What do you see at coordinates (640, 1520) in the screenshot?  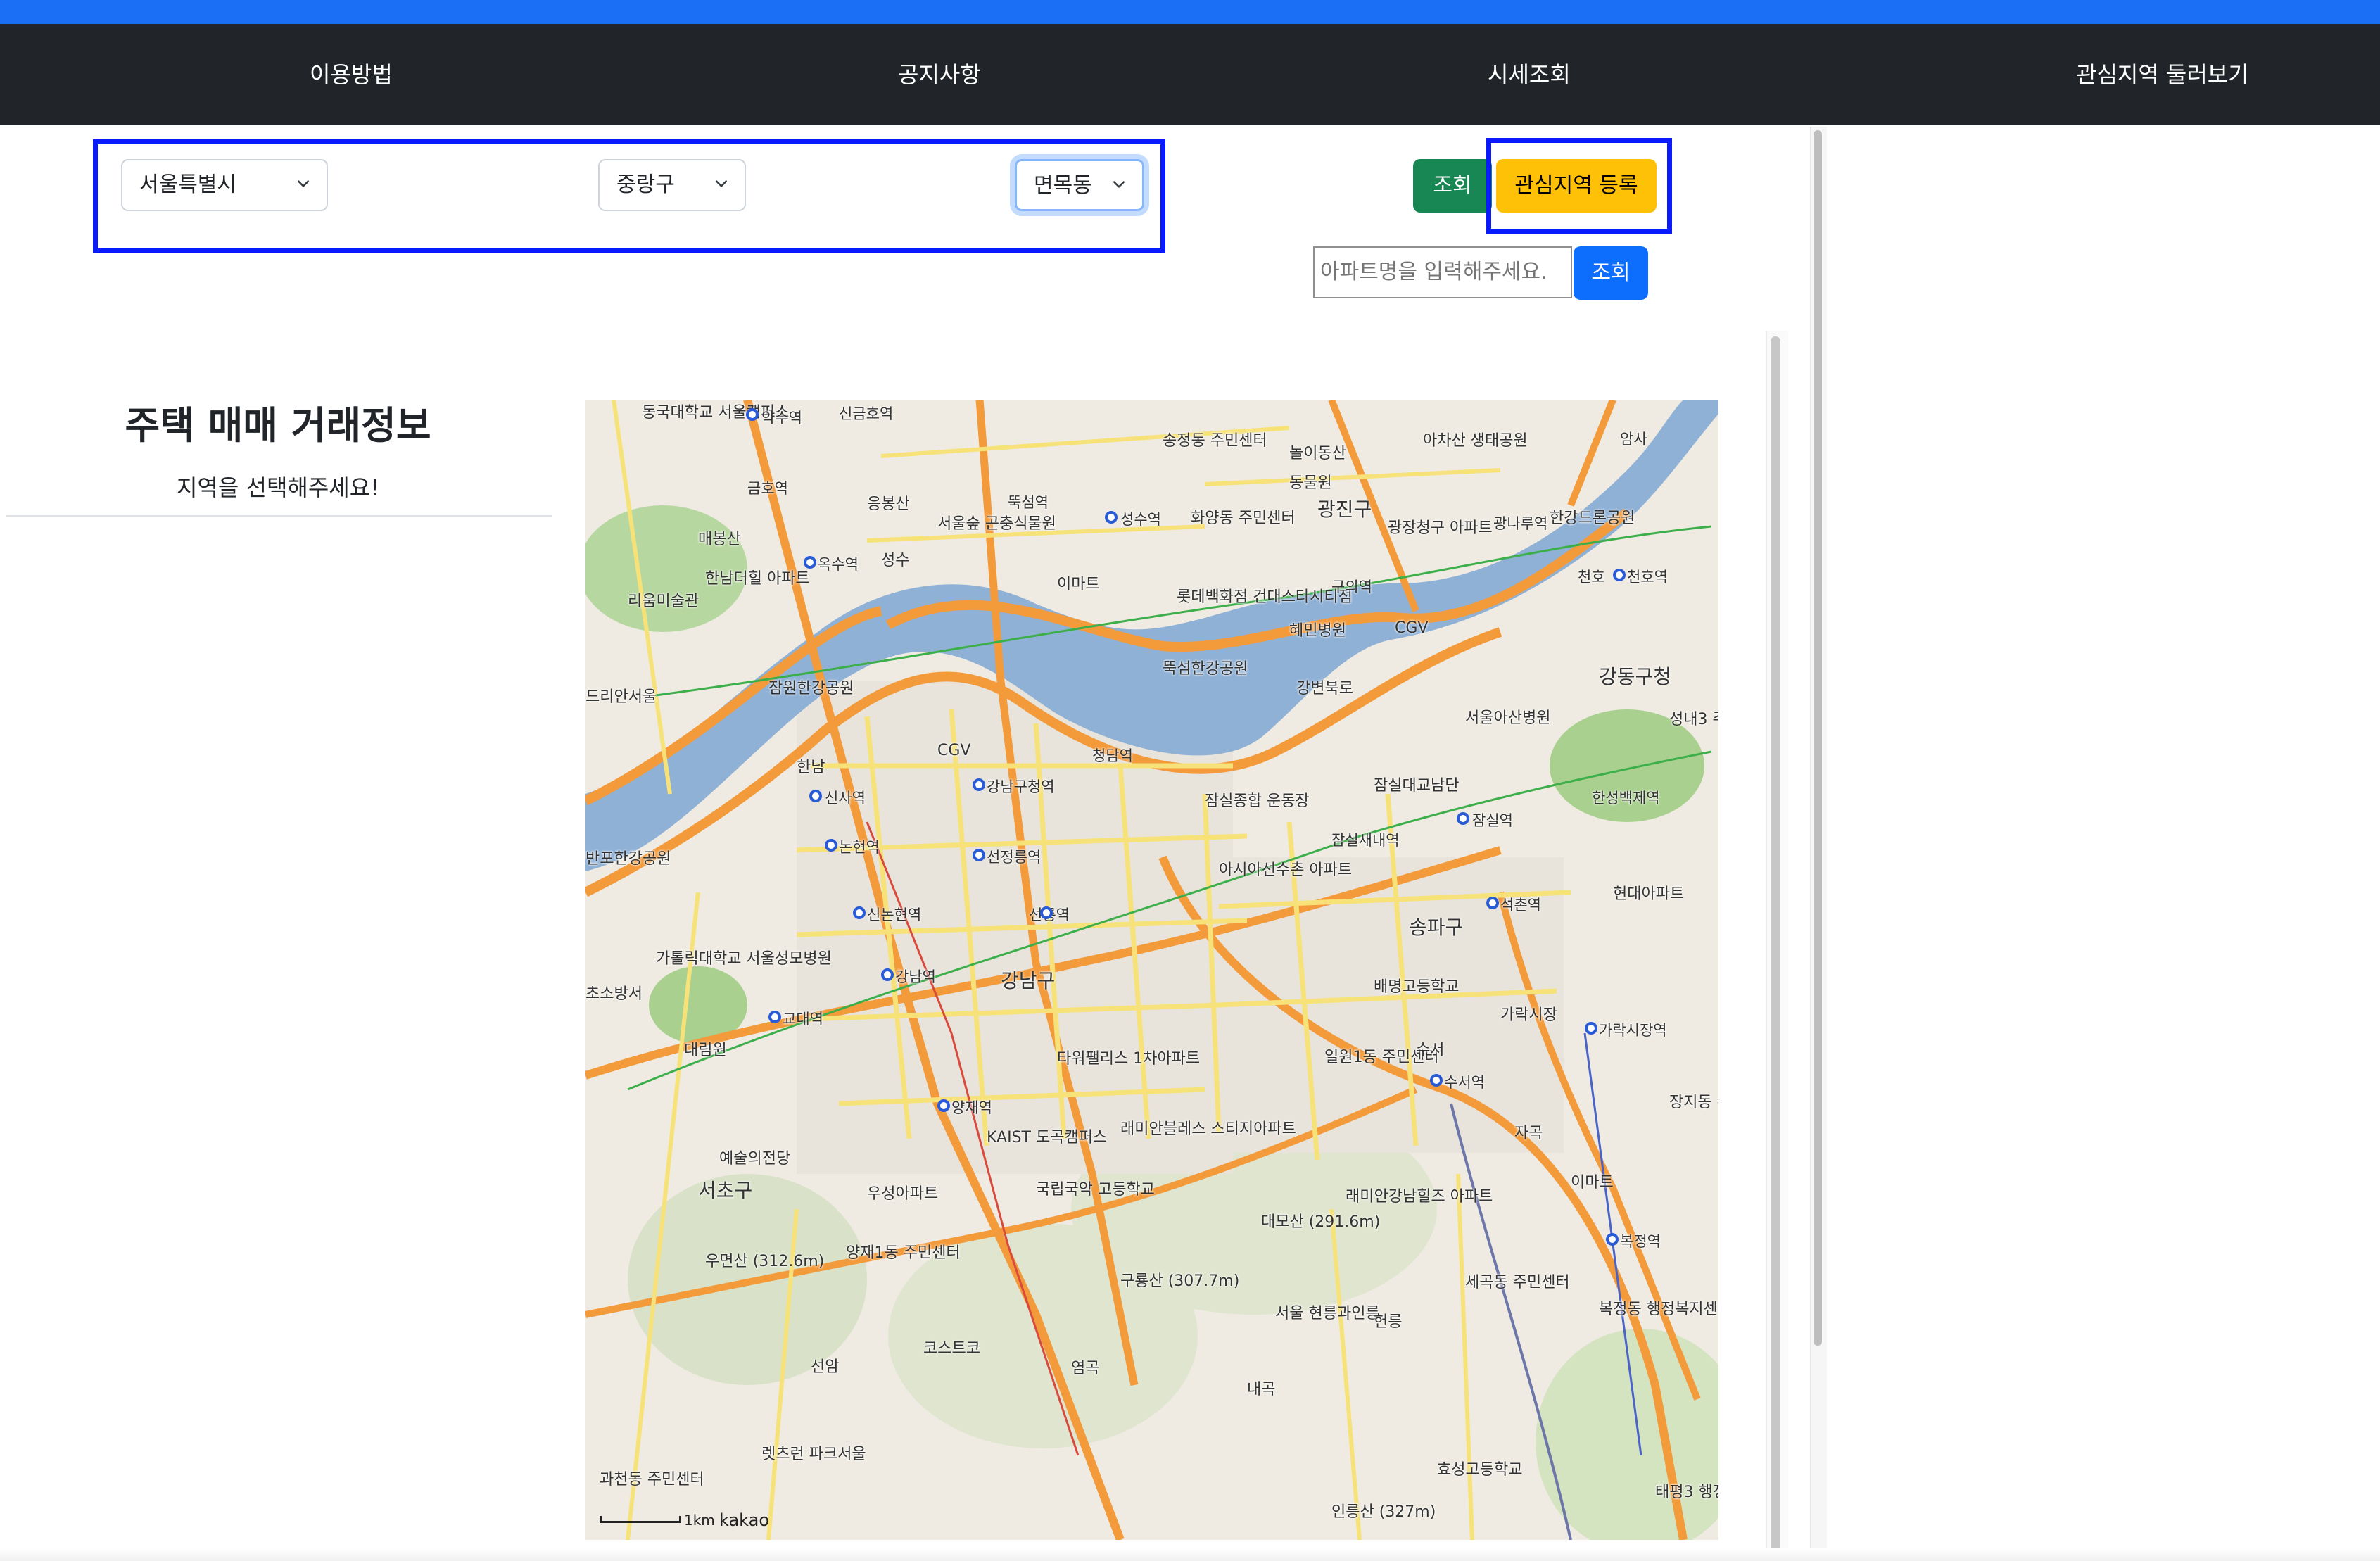 I see `map-scale-bar` at bounding box center [640, 1520].